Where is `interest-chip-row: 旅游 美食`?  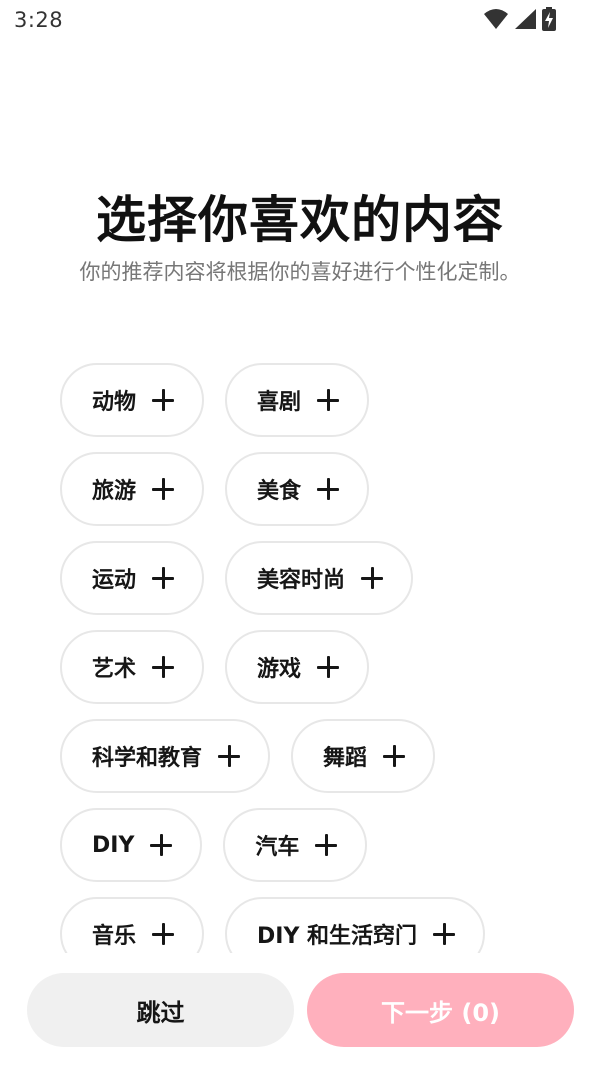 interest-chip-row: 旅游 美食 is located at coordinates (300, 489).